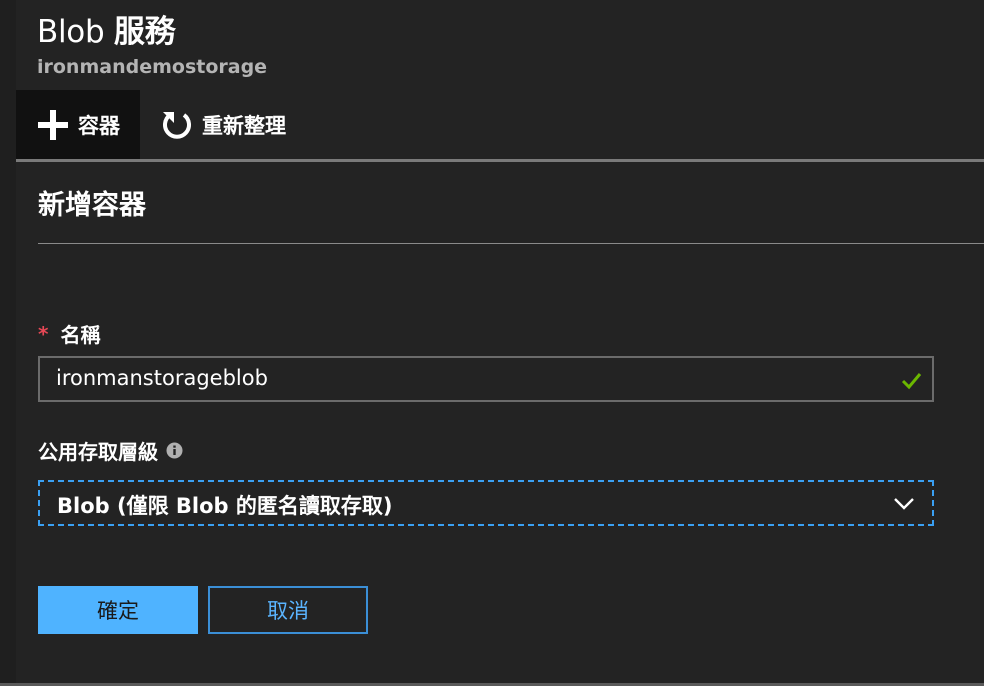 This screenshot has height=686, width=984. What do you see at coordinates (174, 450) in the screenshot?
I see `info-icon` at bounding box center [174, 450].